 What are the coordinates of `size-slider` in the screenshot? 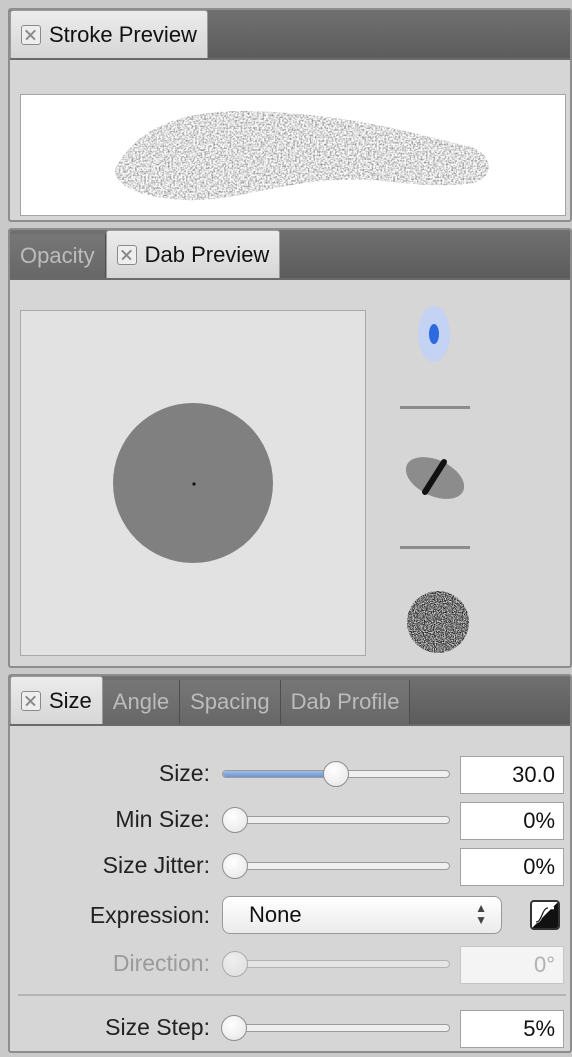 It's located at (336, 774).